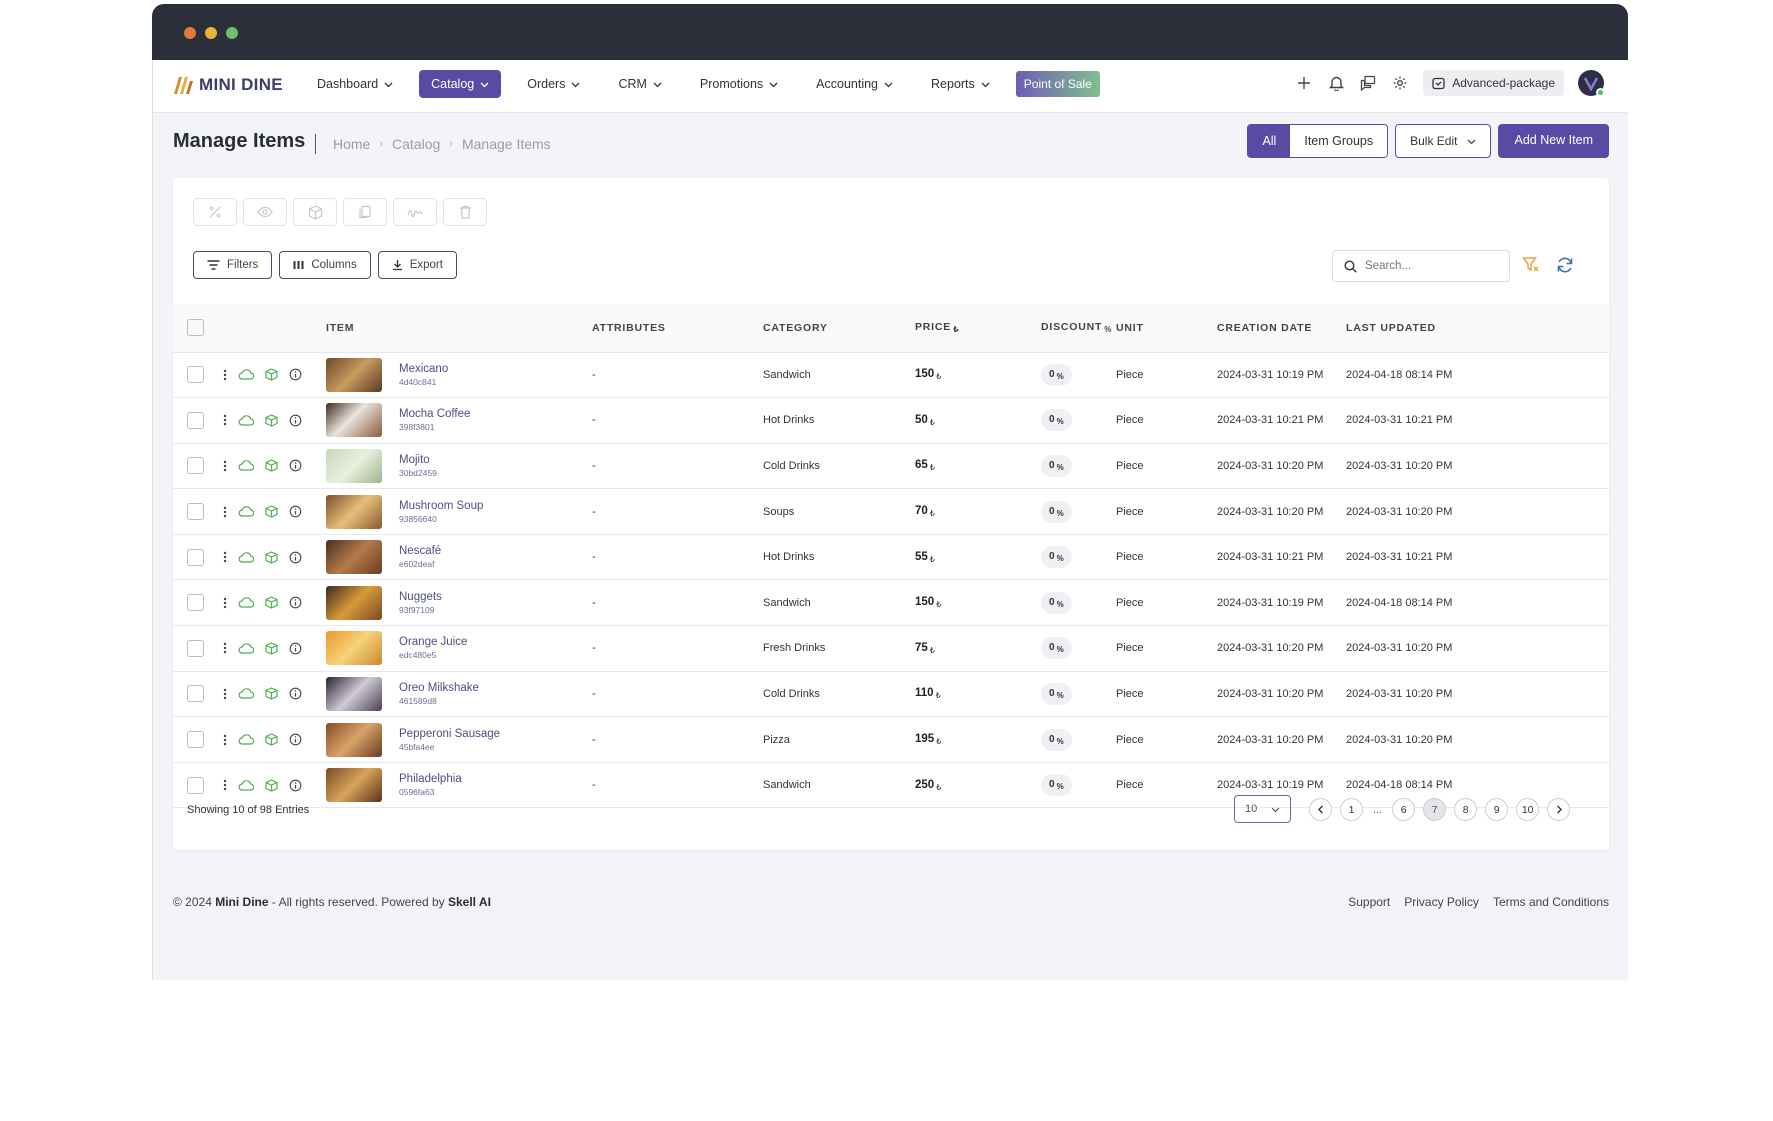  I want to click on item-name: Philadelphia, so click(430, 779).